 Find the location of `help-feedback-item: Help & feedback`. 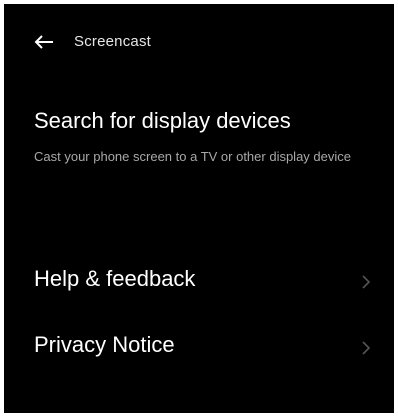

help-feedback-item: Help & feedback is located at coordinates (199, 282).